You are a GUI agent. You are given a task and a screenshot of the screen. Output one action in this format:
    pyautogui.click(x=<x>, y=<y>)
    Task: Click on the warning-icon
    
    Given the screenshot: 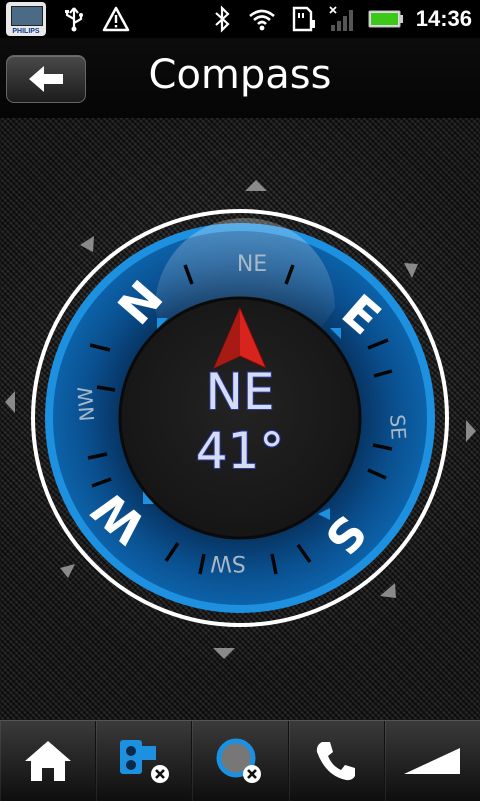 What is the action you would take?
    pyautogui.click(x=116, y=19)
    